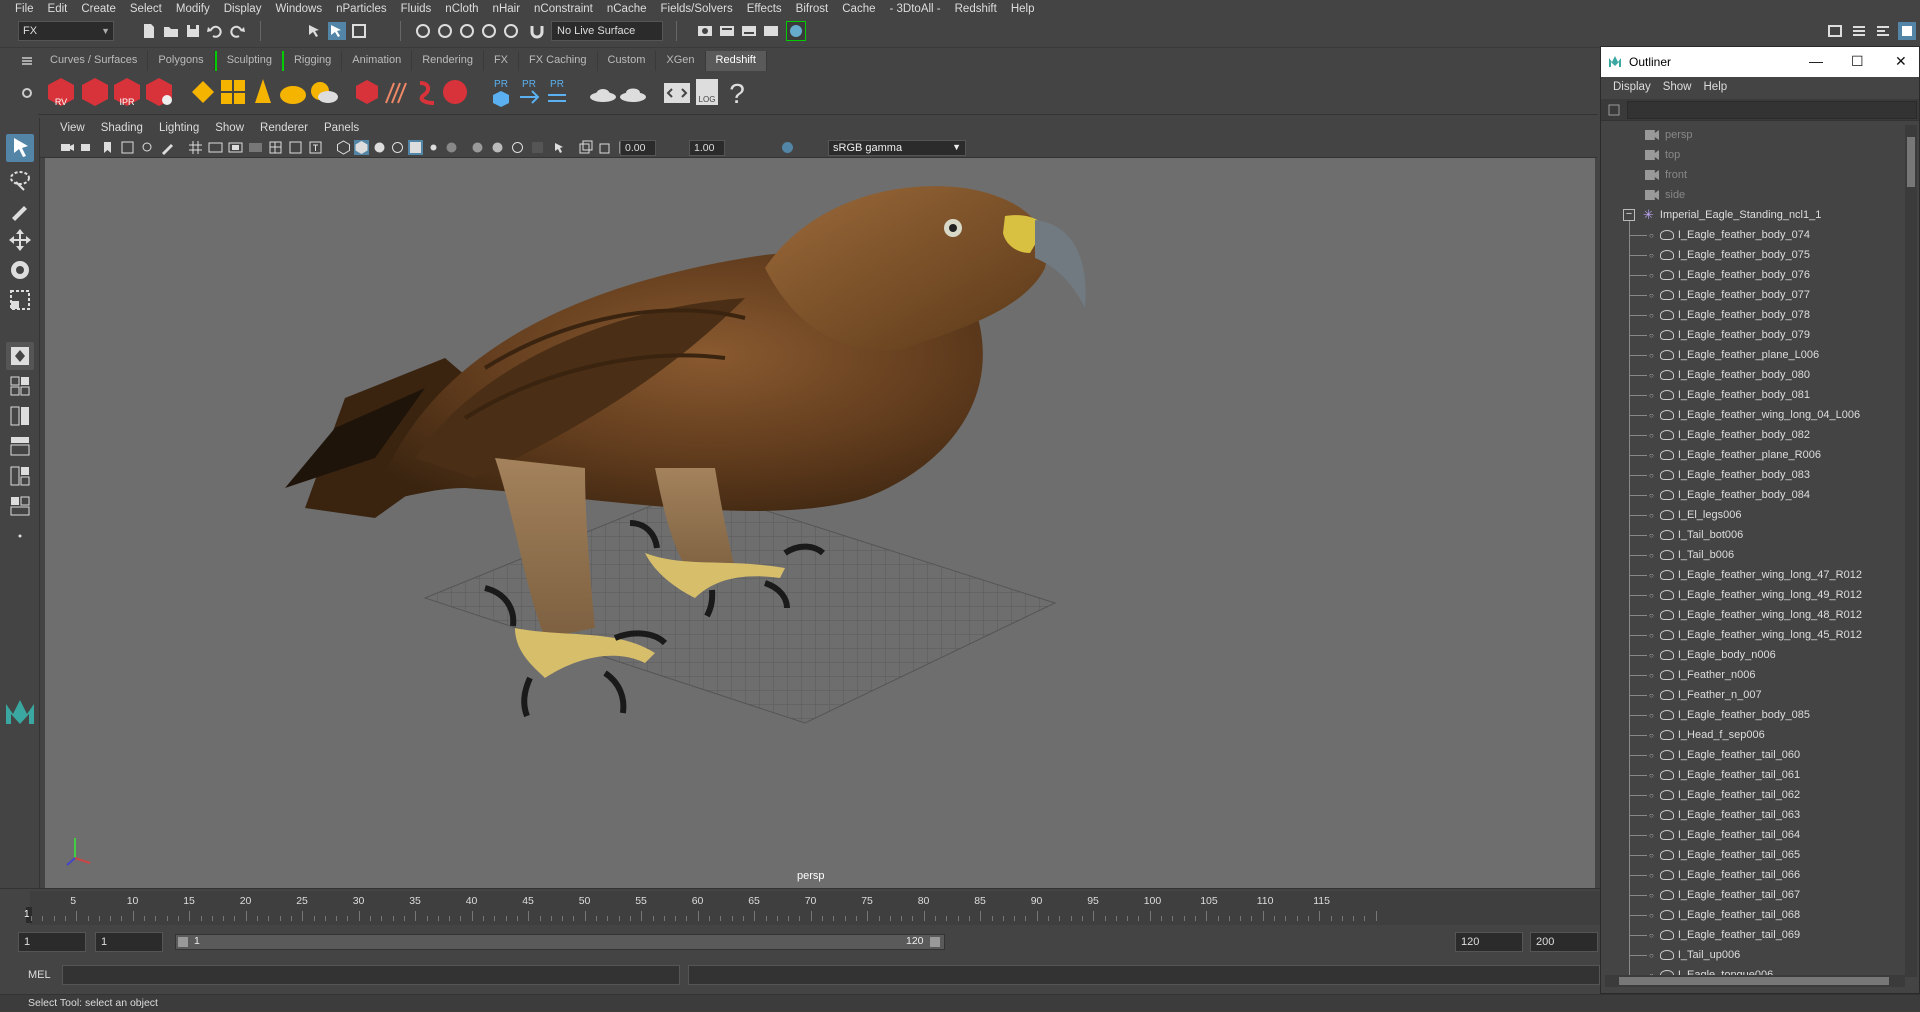 Image resolution: width=1920 pixels, height=1012 pixels. Describe the element at coordinates (171, 31) in the screenshot. I see `open-scene-icon` at that location.